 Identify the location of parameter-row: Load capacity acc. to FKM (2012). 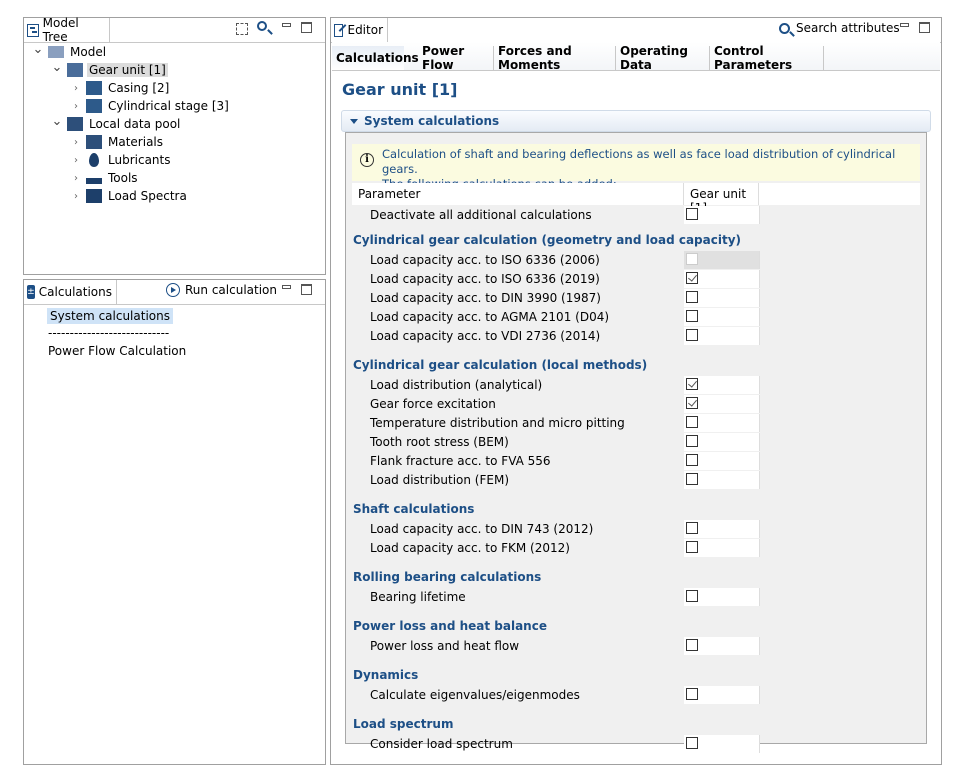
(636, 548).